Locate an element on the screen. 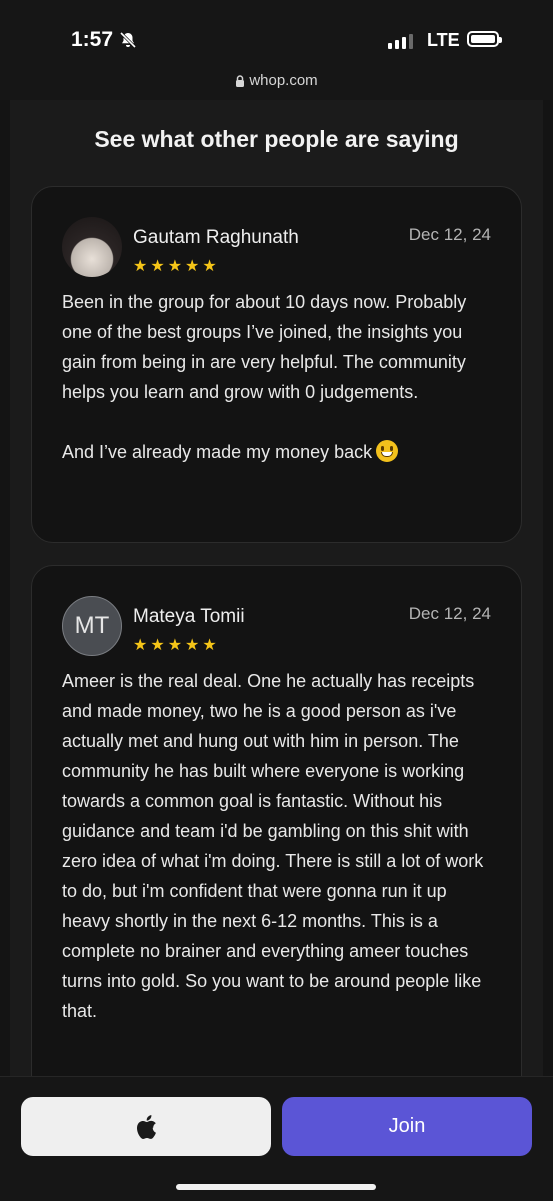 The height and width of the screenshot is (1201, 553). home-indicator is located at coordinates (276, 1187).